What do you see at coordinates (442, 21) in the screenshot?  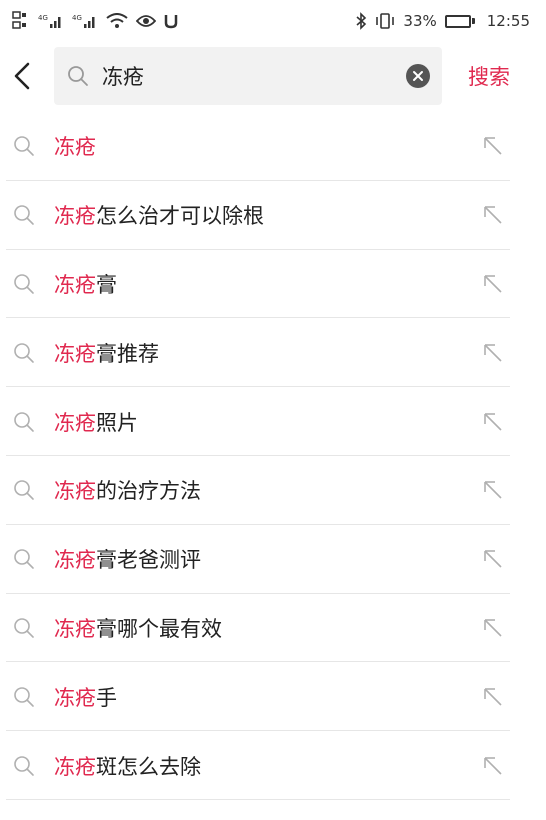 I see `status-right: 33% 12:55` at bounding box center [442, 21].